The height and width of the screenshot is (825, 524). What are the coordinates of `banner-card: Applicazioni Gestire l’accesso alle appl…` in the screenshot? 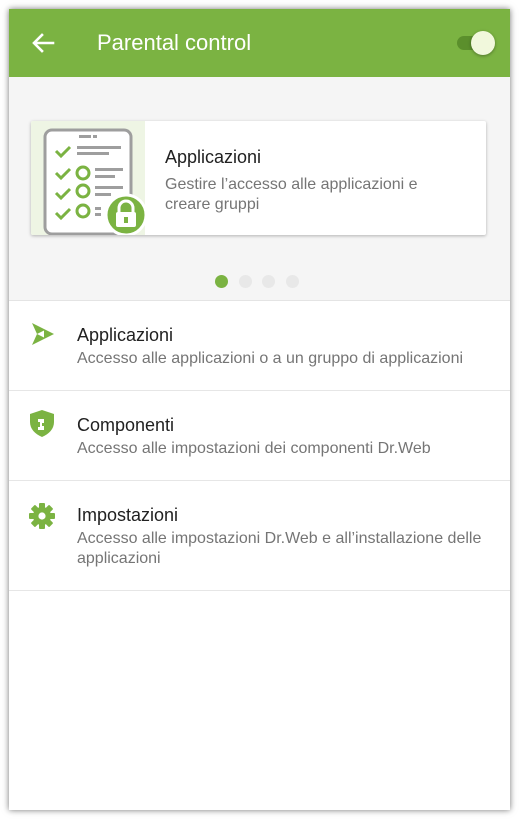 It's located at (258, 178).